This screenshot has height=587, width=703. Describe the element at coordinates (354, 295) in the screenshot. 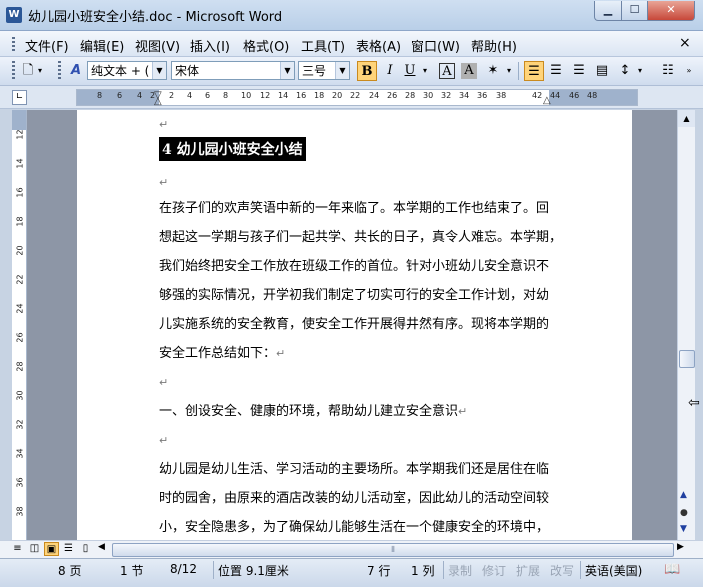

I see `body-line: 够强的实际情况，开学初我们制定了切实可行的安全工作计划，对幼` at that location.